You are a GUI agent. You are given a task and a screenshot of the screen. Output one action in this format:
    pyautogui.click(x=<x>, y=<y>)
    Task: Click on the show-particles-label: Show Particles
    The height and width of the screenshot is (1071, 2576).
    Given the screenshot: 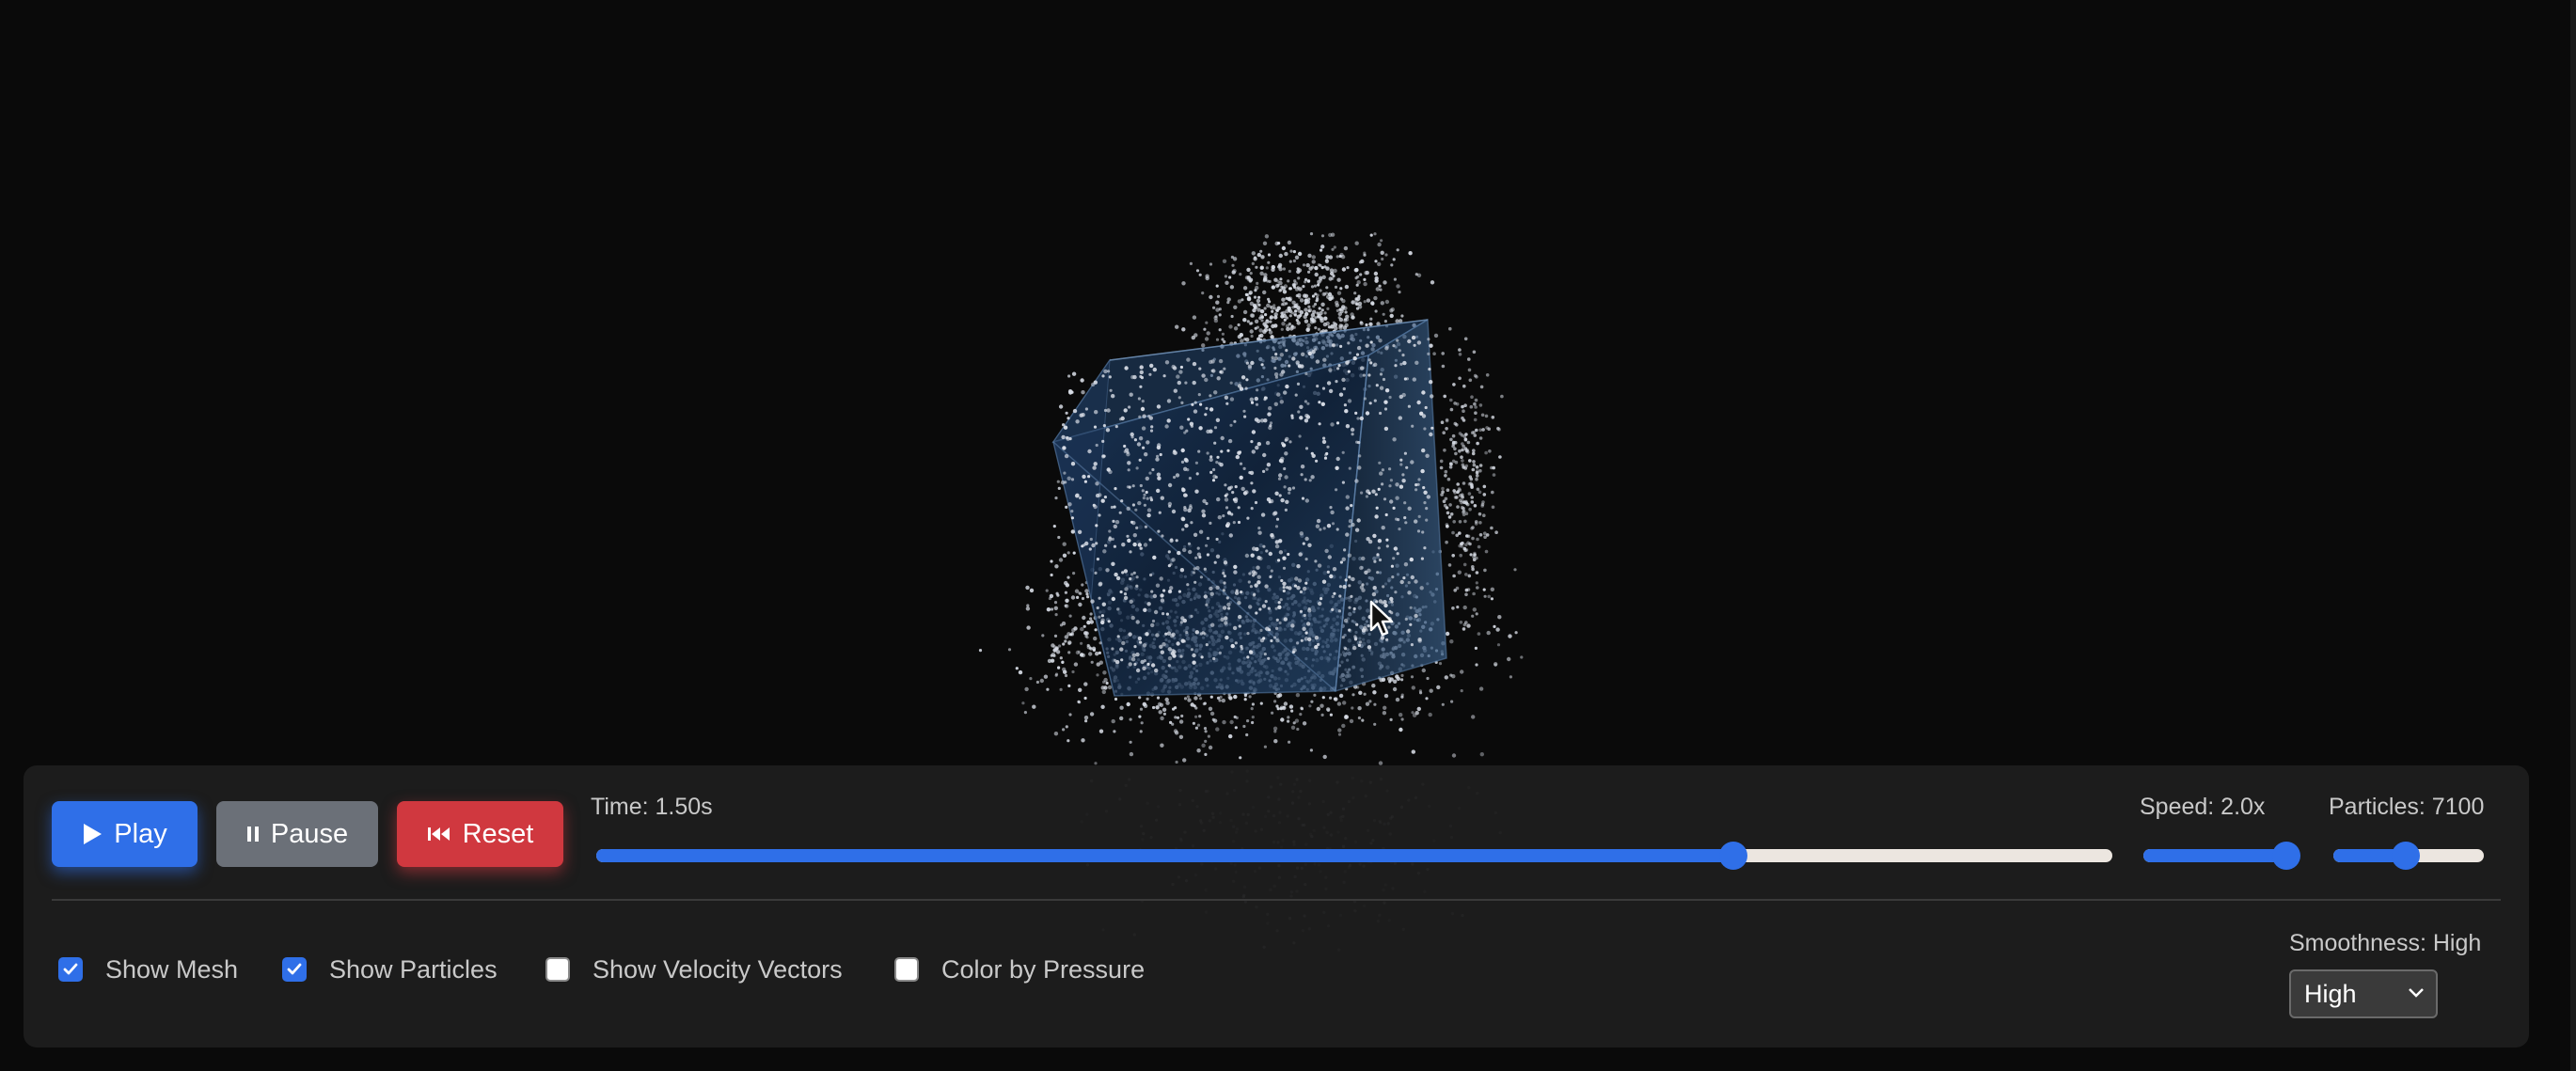 What is the action you would take?
    pyautogui.click(x=413, y=970)
    